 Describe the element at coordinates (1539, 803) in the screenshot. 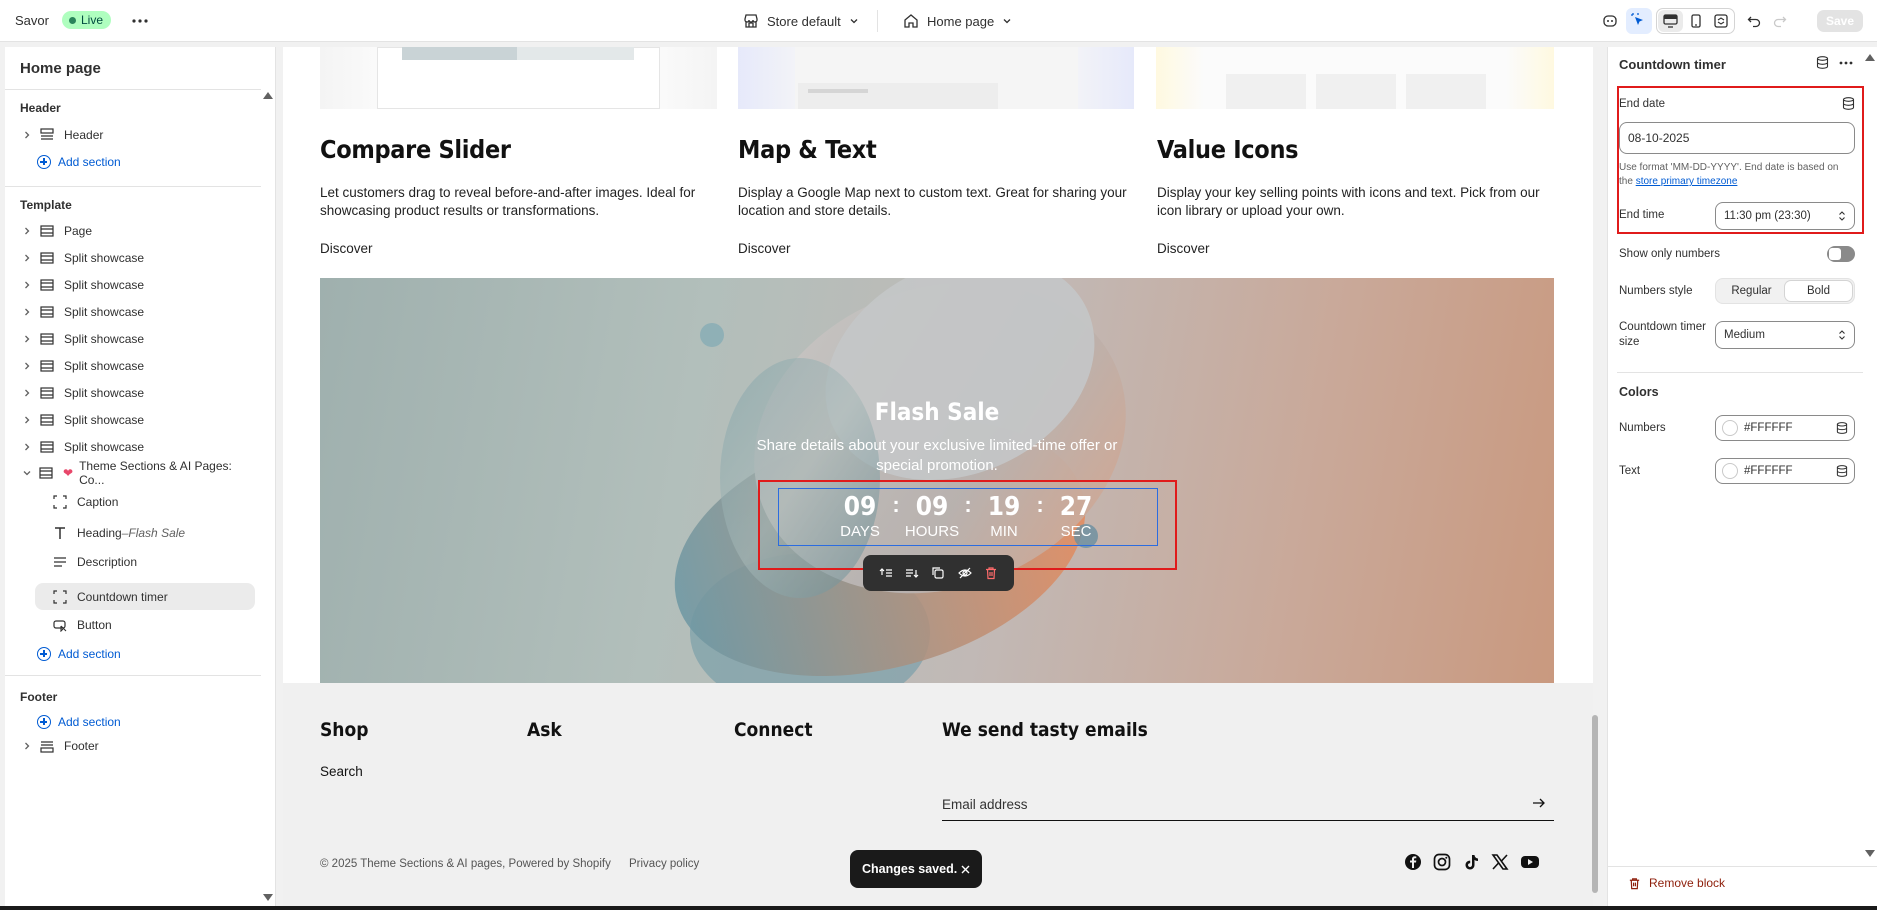

I see `newsletter-submit-button` at that location.